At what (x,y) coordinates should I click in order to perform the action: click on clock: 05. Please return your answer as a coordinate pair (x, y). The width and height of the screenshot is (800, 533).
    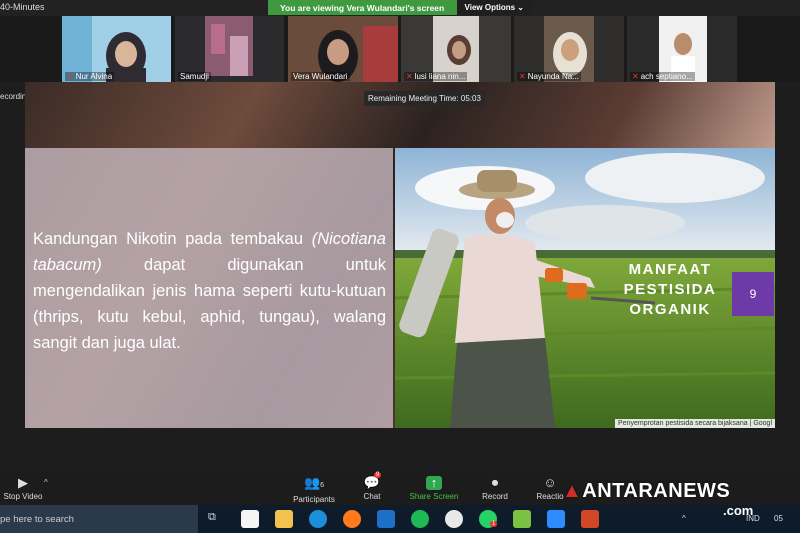
    Looking at the image, I should click on (778, 518).